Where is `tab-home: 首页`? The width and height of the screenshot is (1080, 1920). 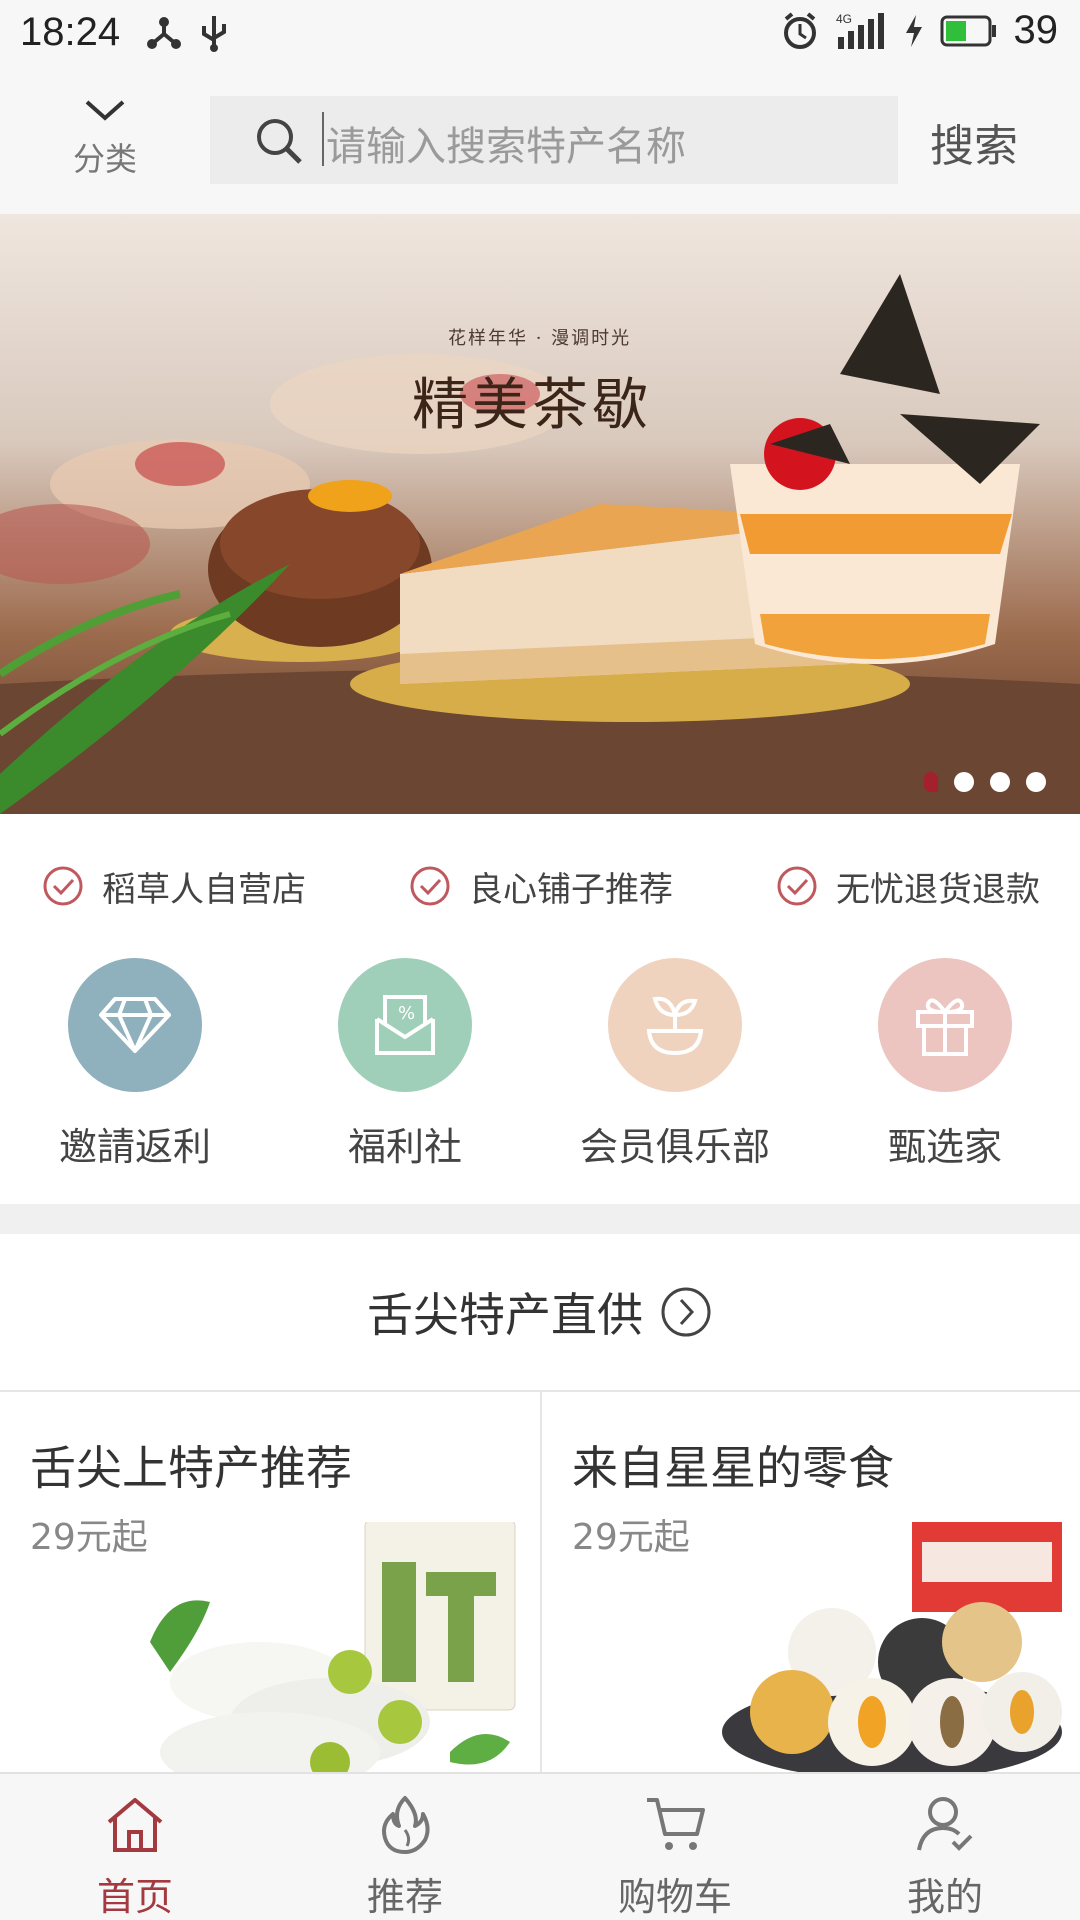
tab-home: 首页 is located at coordinates (135, 1847).